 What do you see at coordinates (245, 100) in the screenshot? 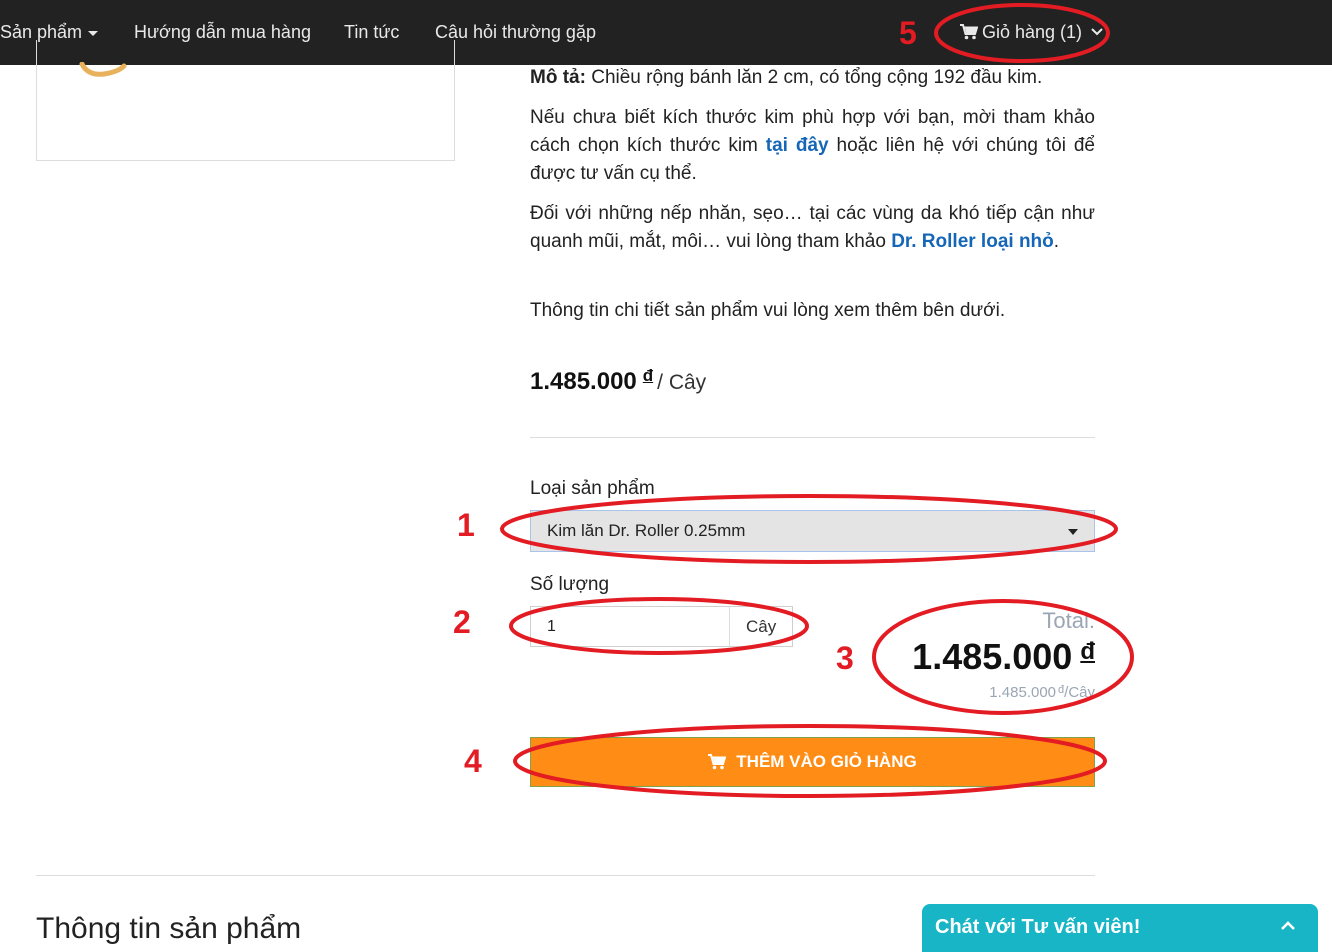
I see `product-image-frame` at bounding box center [245, 100].